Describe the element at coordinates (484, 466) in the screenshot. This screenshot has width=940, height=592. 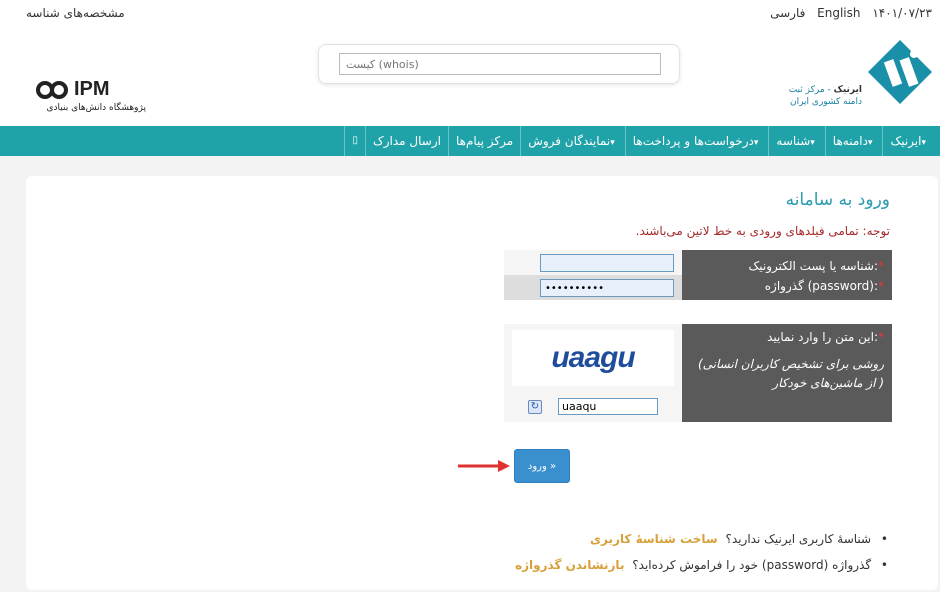
I see `red-arrow-icon` at that location.